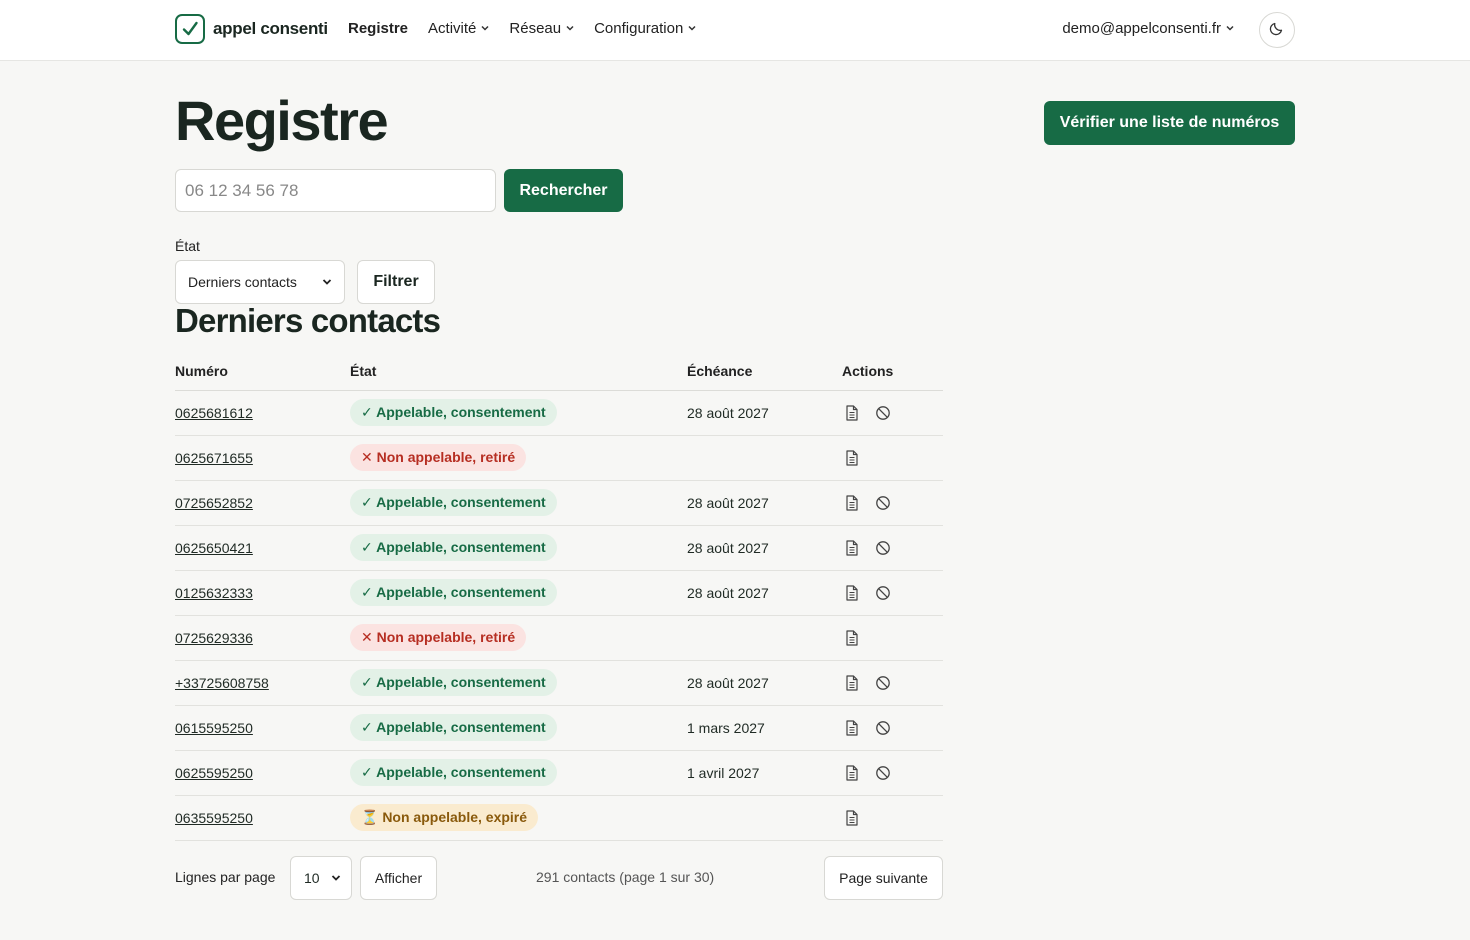 This screenshot has width=1470, height=940. Describe the element at coordinates (214, 503) in the screenshot. I see `phone-number-link: 0725652852` at that location.